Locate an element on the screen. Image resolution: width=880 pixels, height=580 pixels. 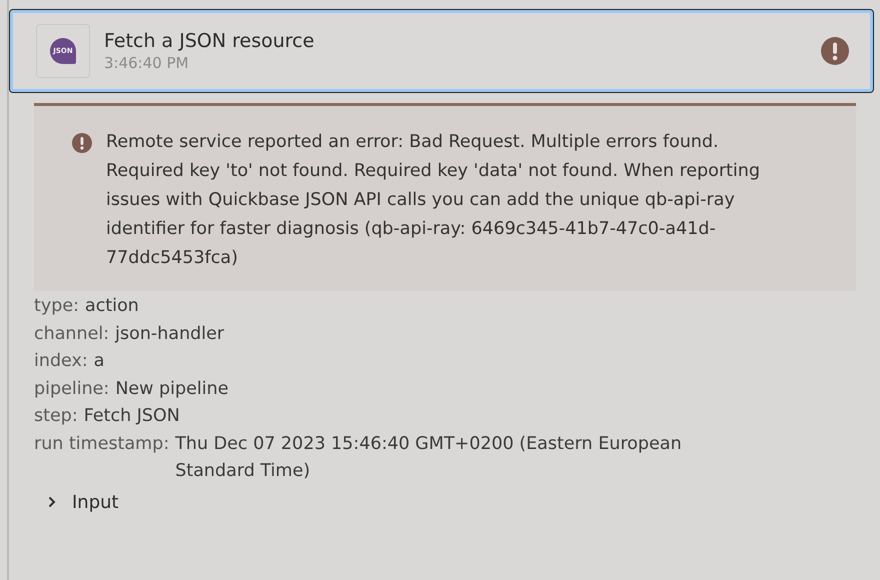
detail-value: New pipeline is located at coordinates (171, 389).